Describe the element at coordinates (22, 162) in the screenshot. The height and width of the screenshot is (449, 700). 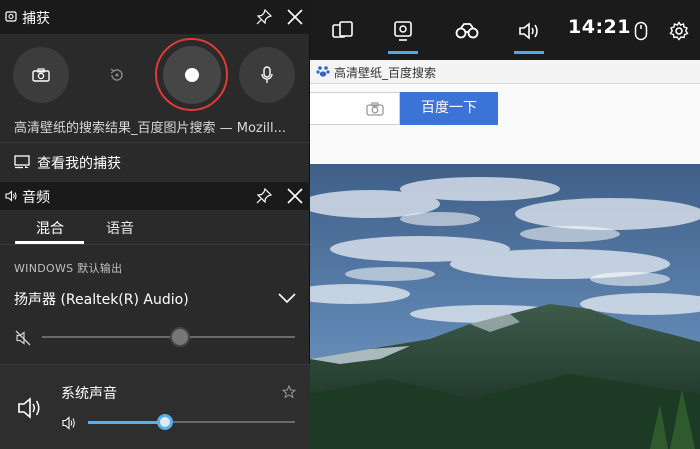
I see `gallery-icon` at that location.